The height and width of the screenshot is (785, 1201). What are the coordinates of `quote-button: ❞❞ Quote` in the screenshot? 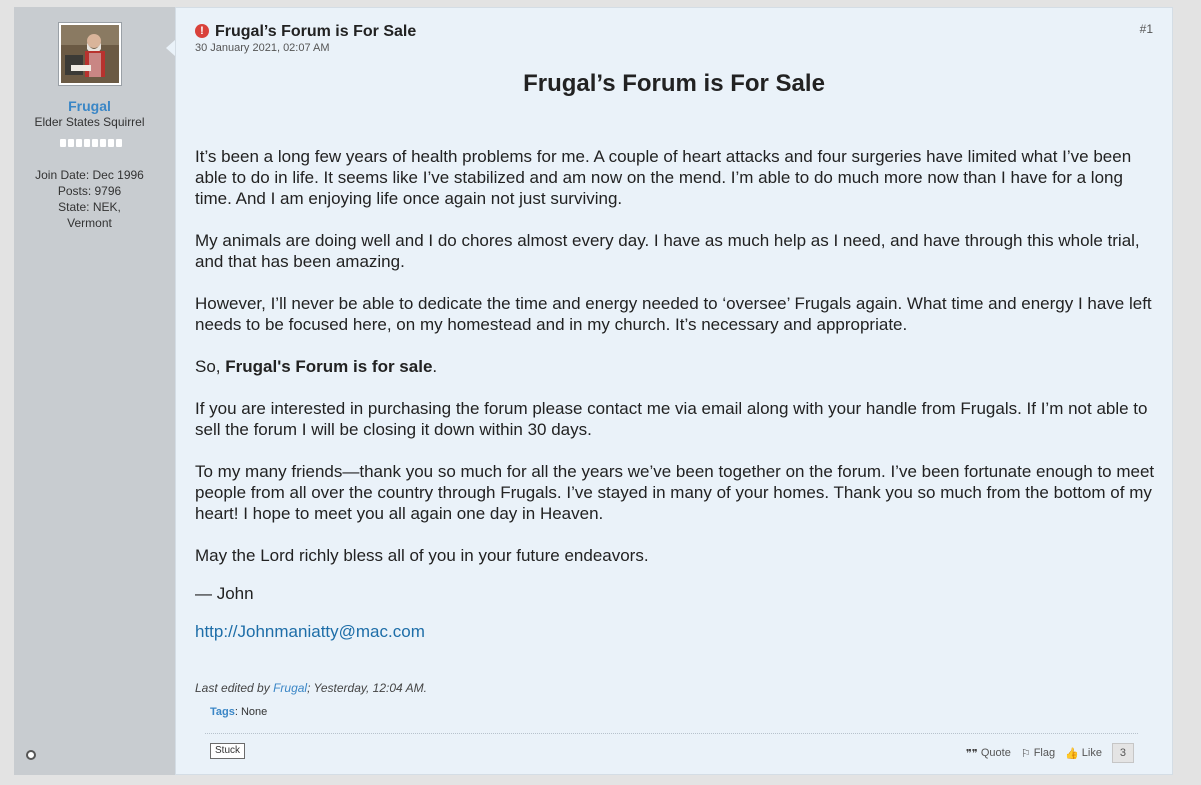 It's located at (988, 753).